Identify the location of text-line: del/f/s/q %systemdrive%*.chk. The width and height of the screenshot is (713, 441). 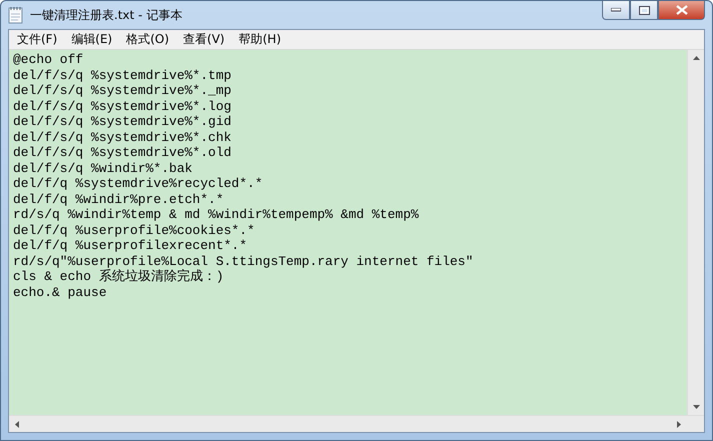
(122, 137).